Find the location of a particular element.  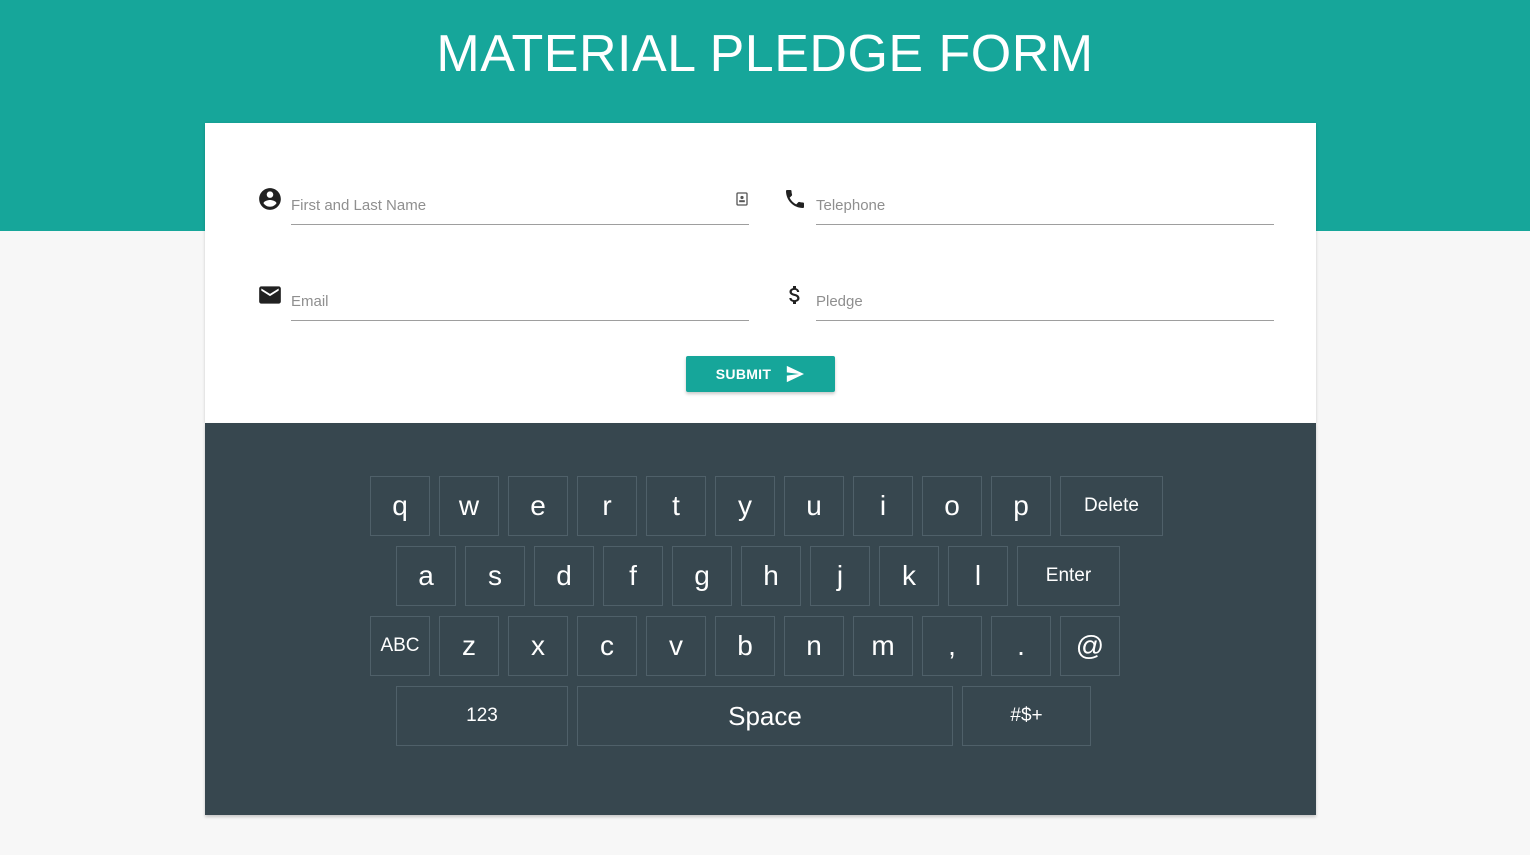

key-q: q is located at coordinates (400, 506).